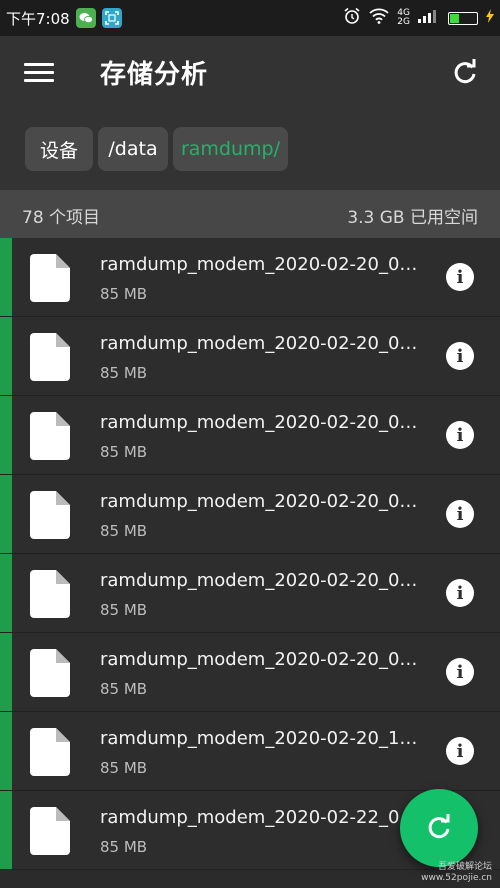 This screenshot has height=888, width=500. Describe the element at coordinates (38, 18) in the screenshot. I see `status-time: 下午7:08` at that location.